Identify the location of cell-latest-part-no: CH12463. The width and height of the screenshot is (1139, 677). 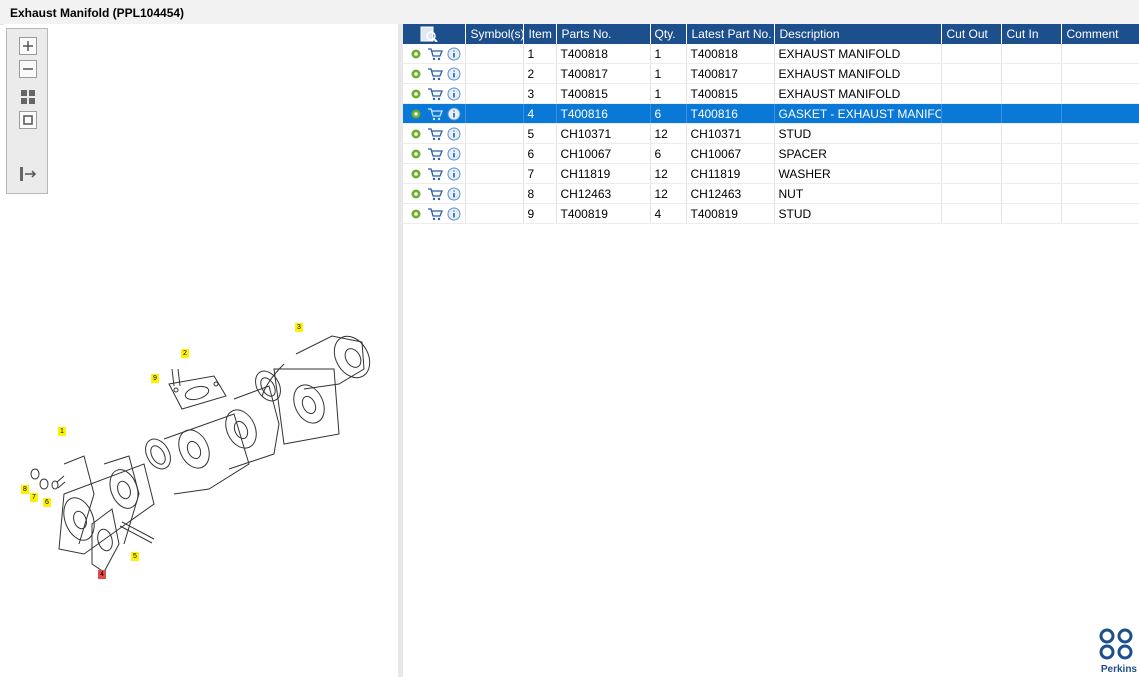
(730, 193).